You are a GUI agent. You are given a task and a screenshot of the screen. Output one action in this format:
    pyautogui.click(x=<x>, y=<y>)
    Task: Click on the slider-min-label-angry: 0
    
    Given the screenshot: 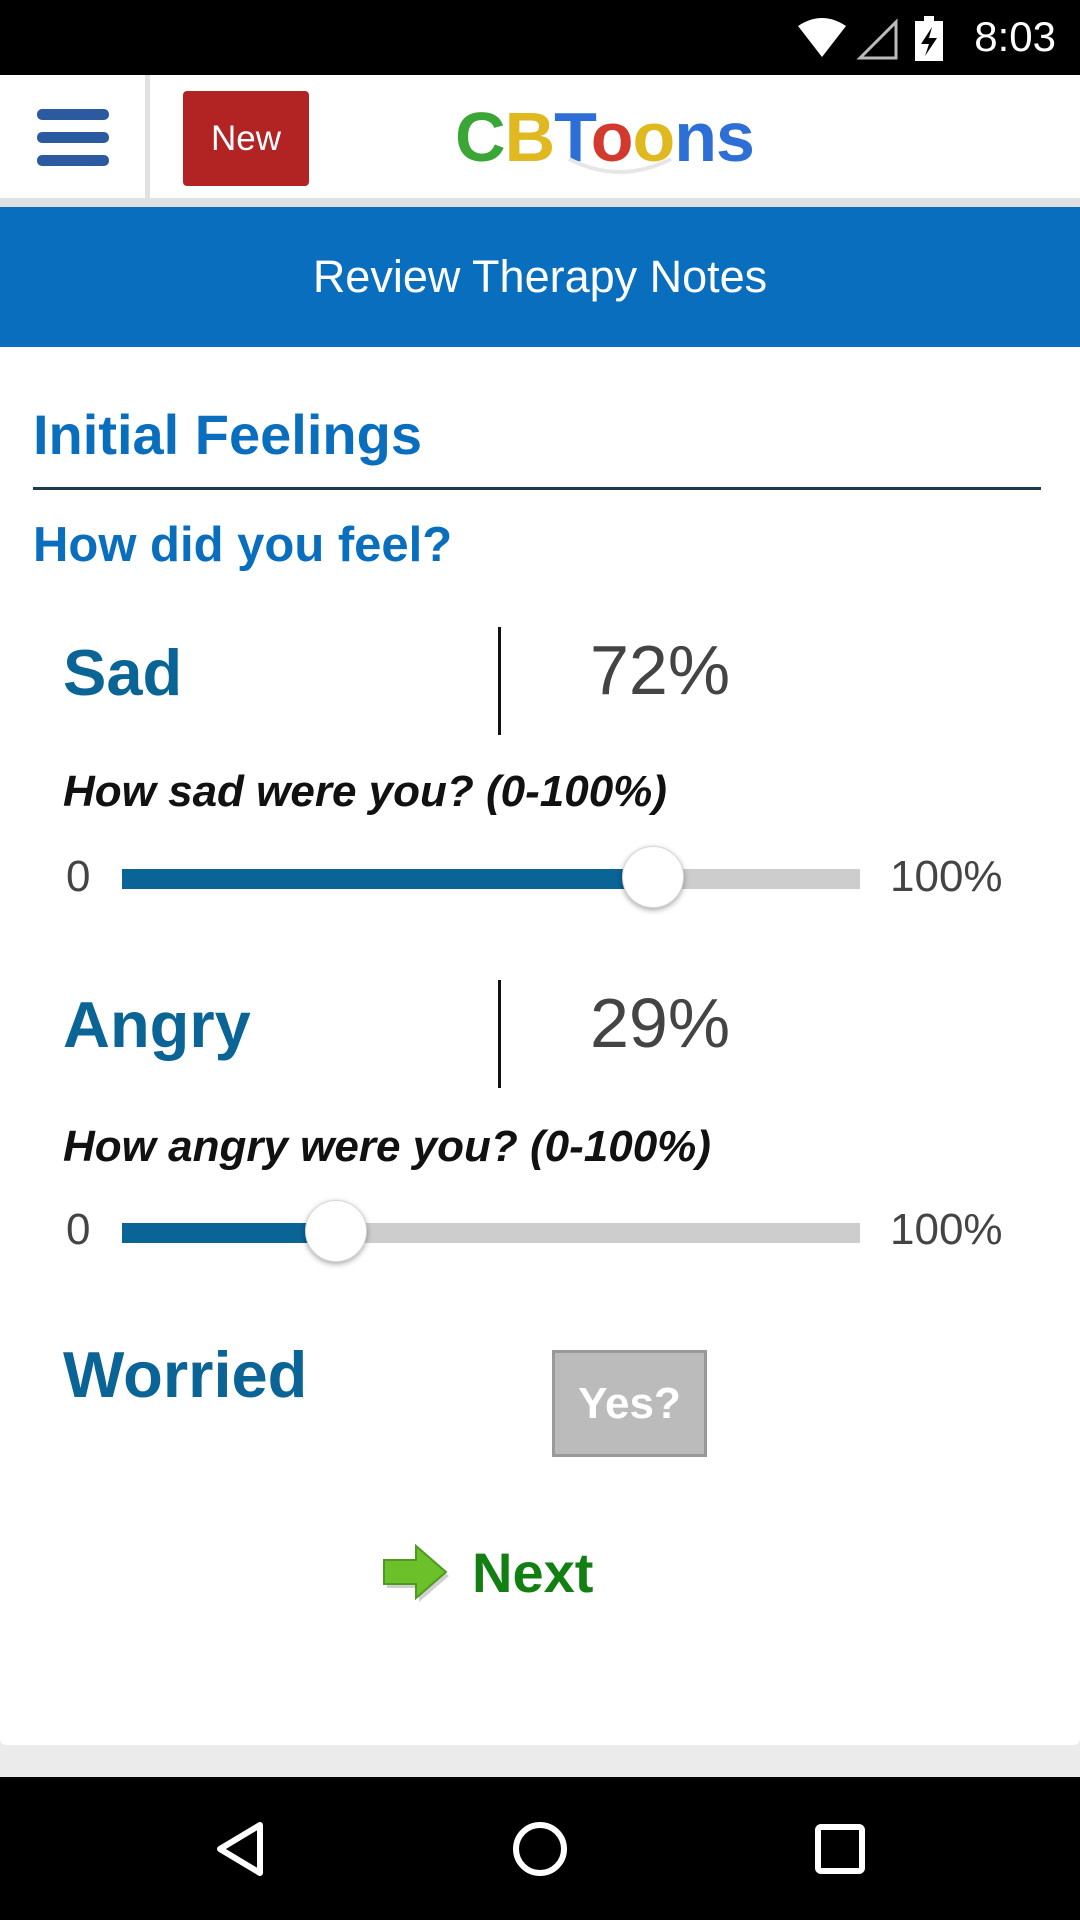 What is the action you would take?
    pyautogui.click(x=78, y=1229)
    